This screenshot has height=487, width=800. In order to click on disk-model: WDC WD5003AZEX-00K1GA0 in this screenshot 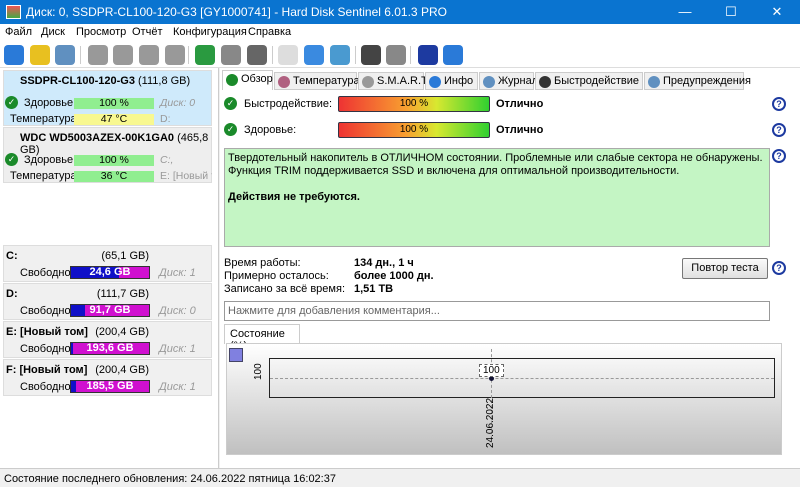, I will do `click(97, 138)`.